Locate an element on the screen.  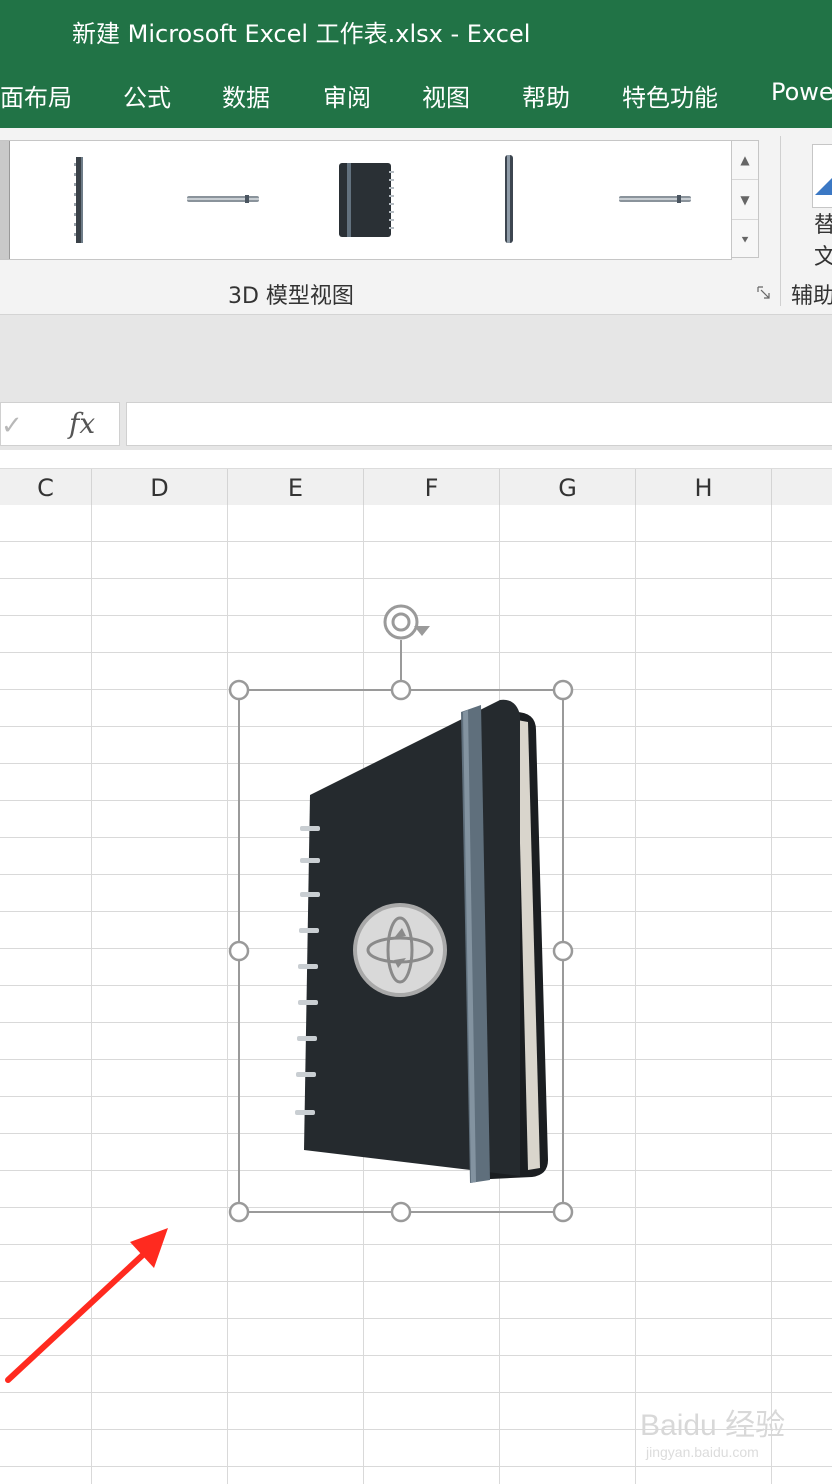
resize-handle-n is located at coordinates (401, 690).